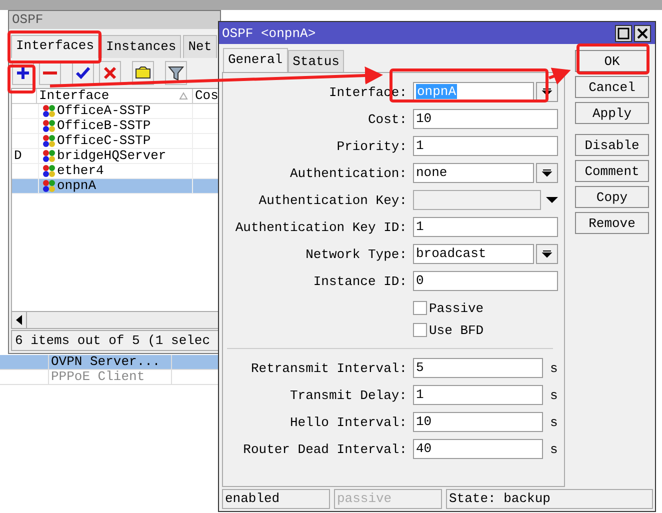 Image resolution: width=662 pixels, height=513 pixels. What do you see at coordinates (612, 87) in the screenshot?
I see `dialog-button: Cancel` at bounding box center [612, 87].